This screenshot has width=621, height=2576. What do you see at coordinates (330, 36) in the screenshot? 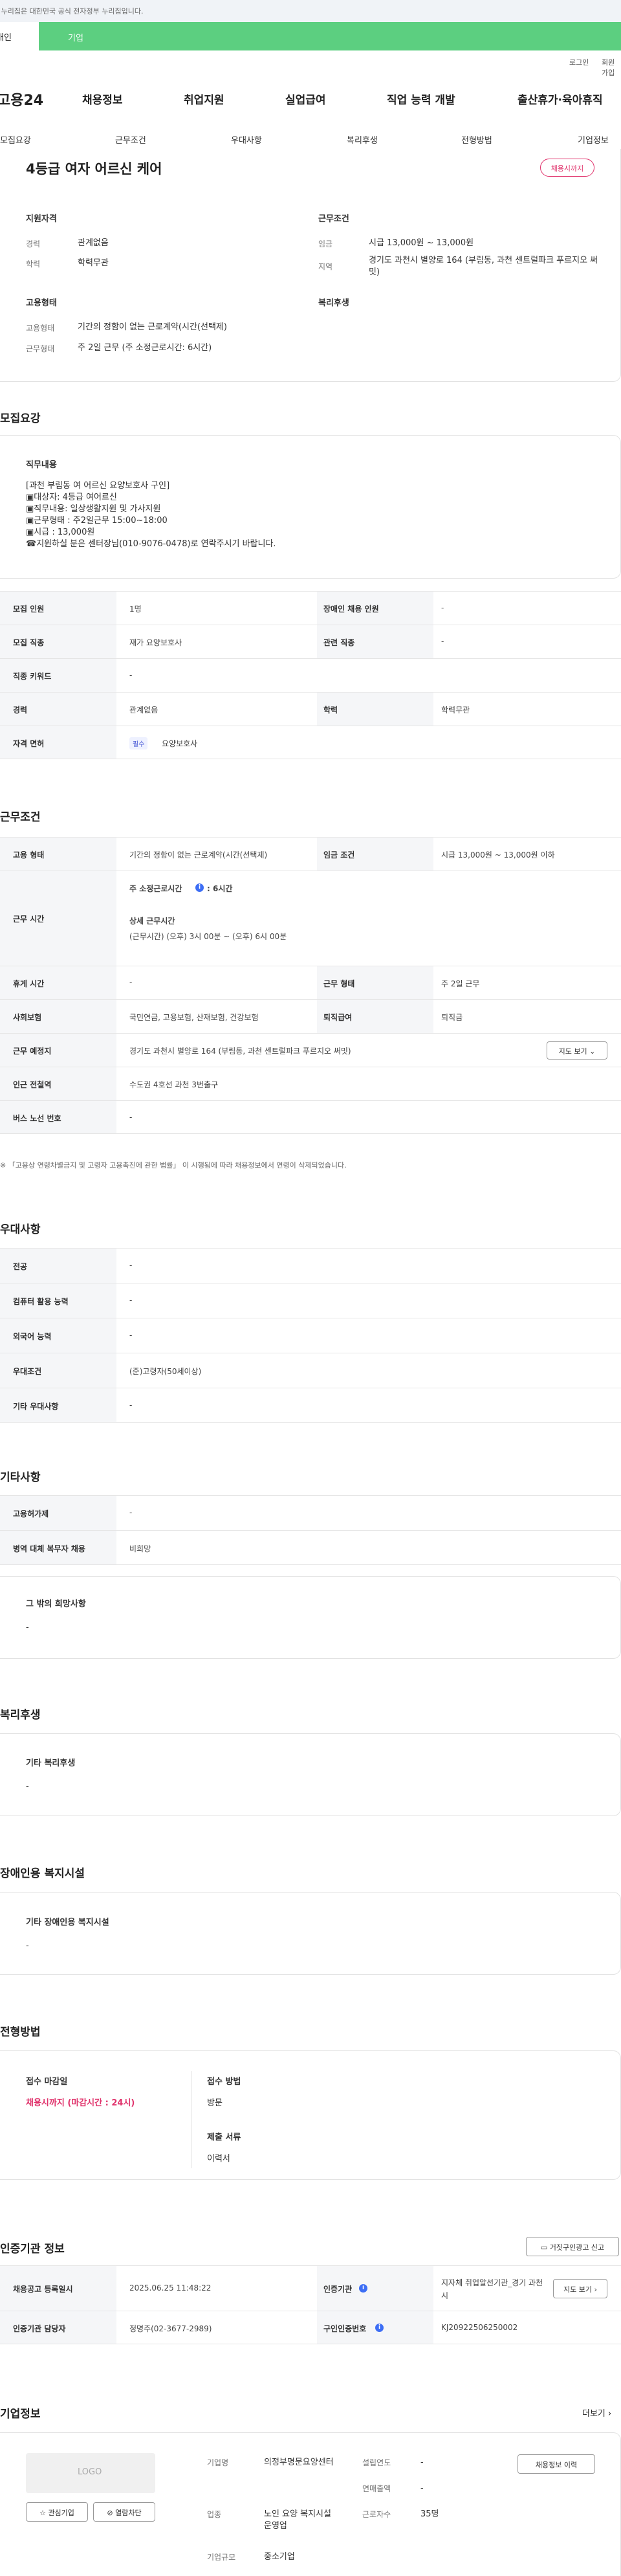
I see `tab-company: 기업` at bounding box center [330, 36].